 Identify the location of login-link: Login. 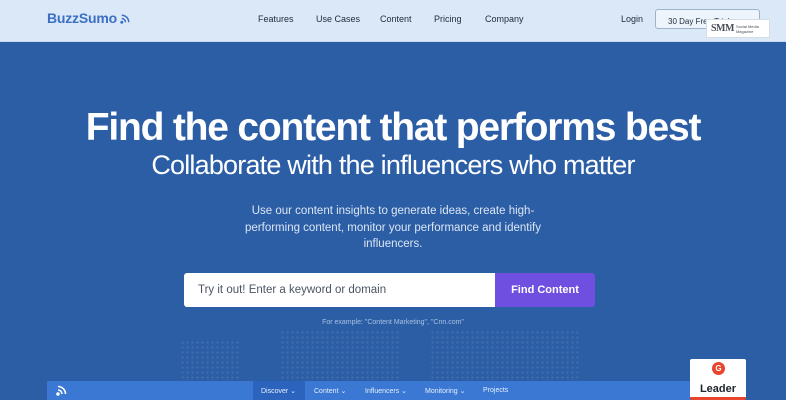
(632, 19).